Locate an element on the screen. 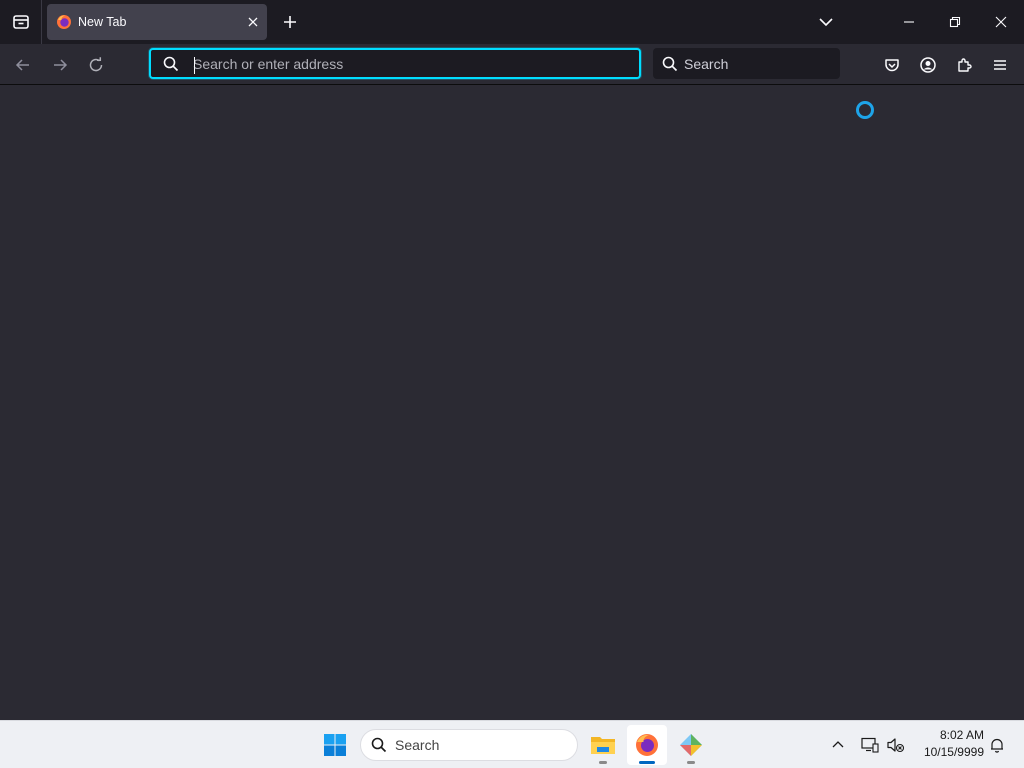  restore-button is located at coordinates (955, 22).